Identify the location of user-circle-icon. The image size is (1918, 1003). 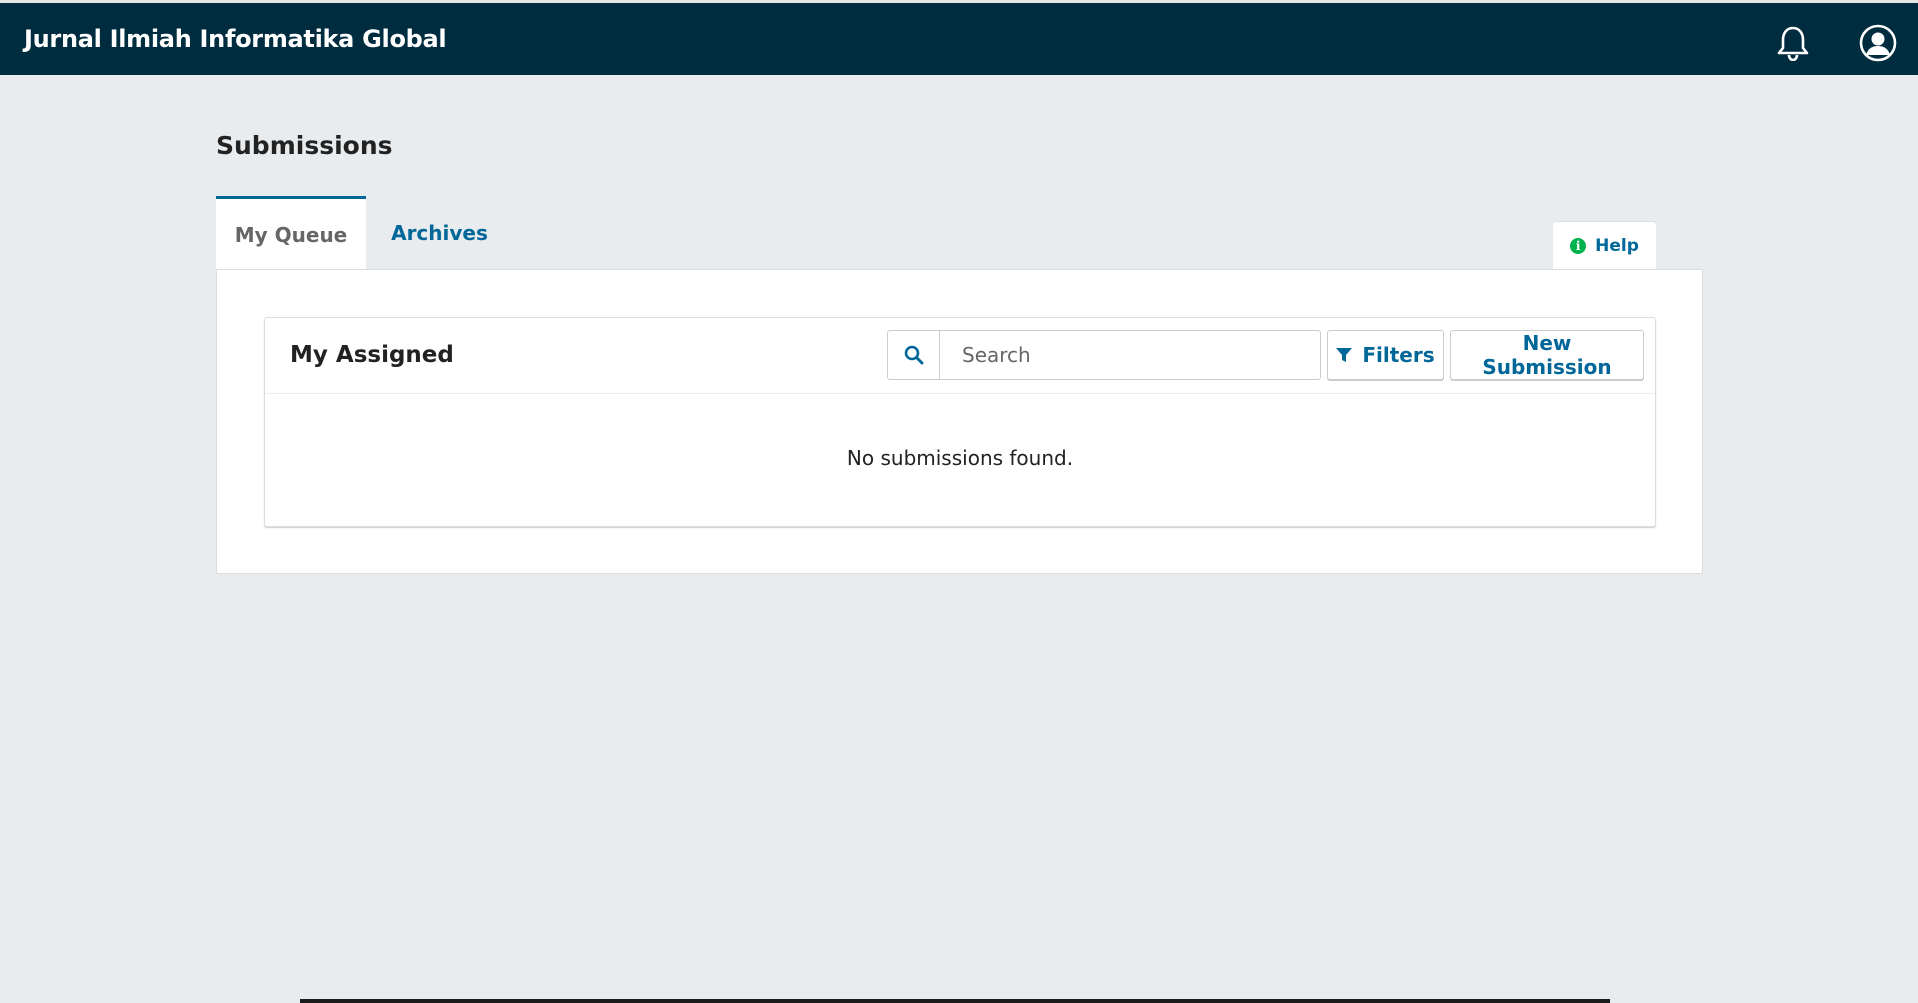
(1878, 43).